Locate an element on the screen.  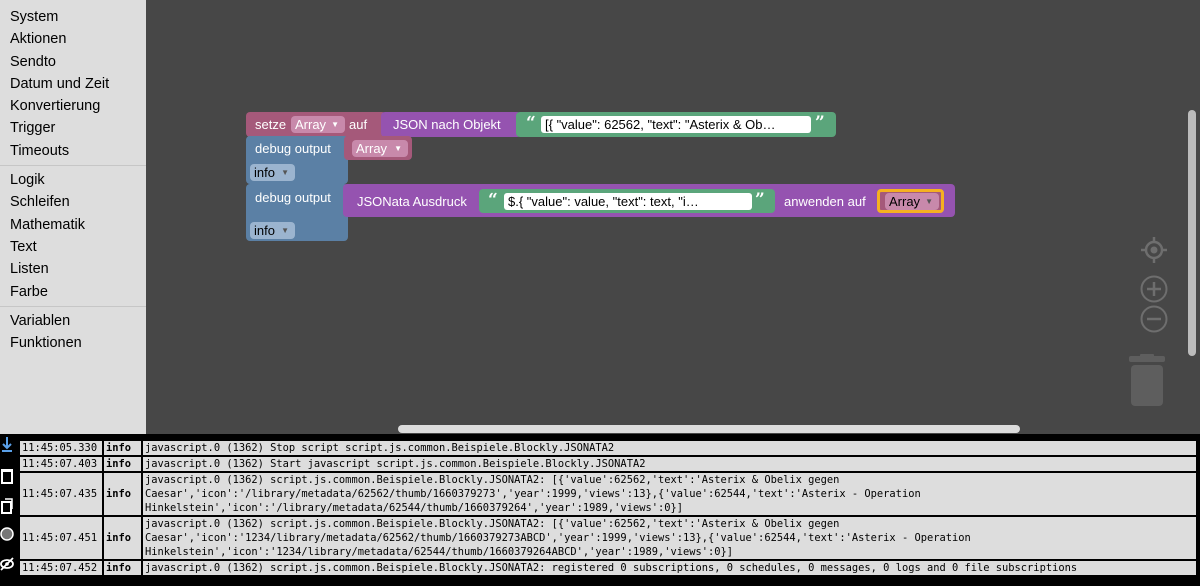
json-to-object-label: JSON nach Objekt is located at coordinates (447, 124).